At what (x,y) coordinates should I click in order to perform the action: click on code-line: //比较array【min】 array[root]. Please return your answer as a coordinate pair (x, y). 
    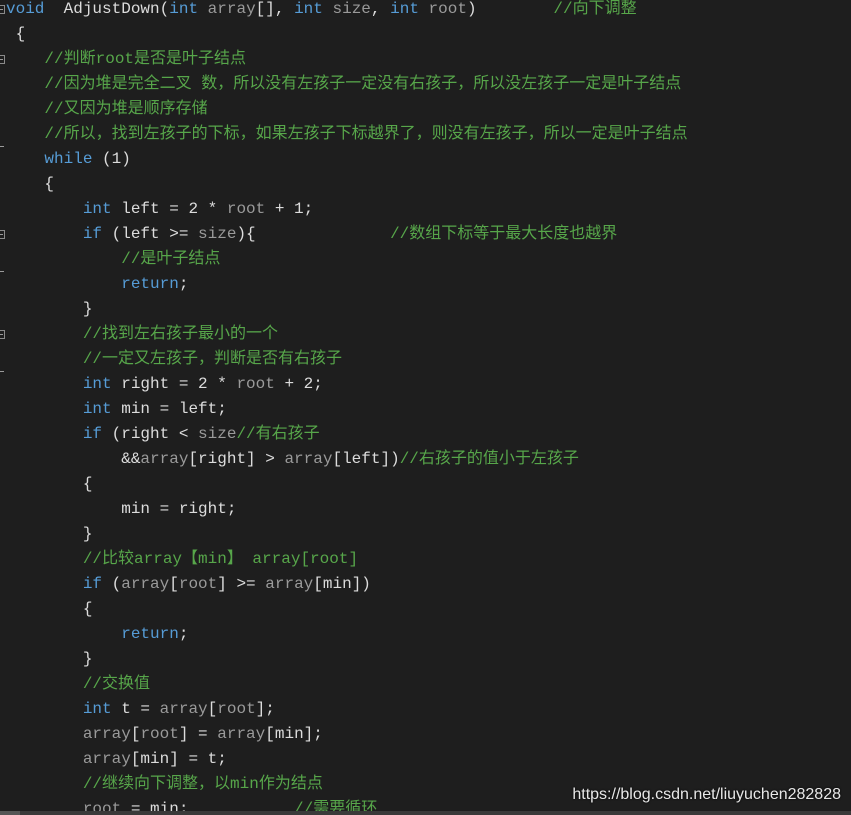
    Looking at the image, I should click on (182, 559).